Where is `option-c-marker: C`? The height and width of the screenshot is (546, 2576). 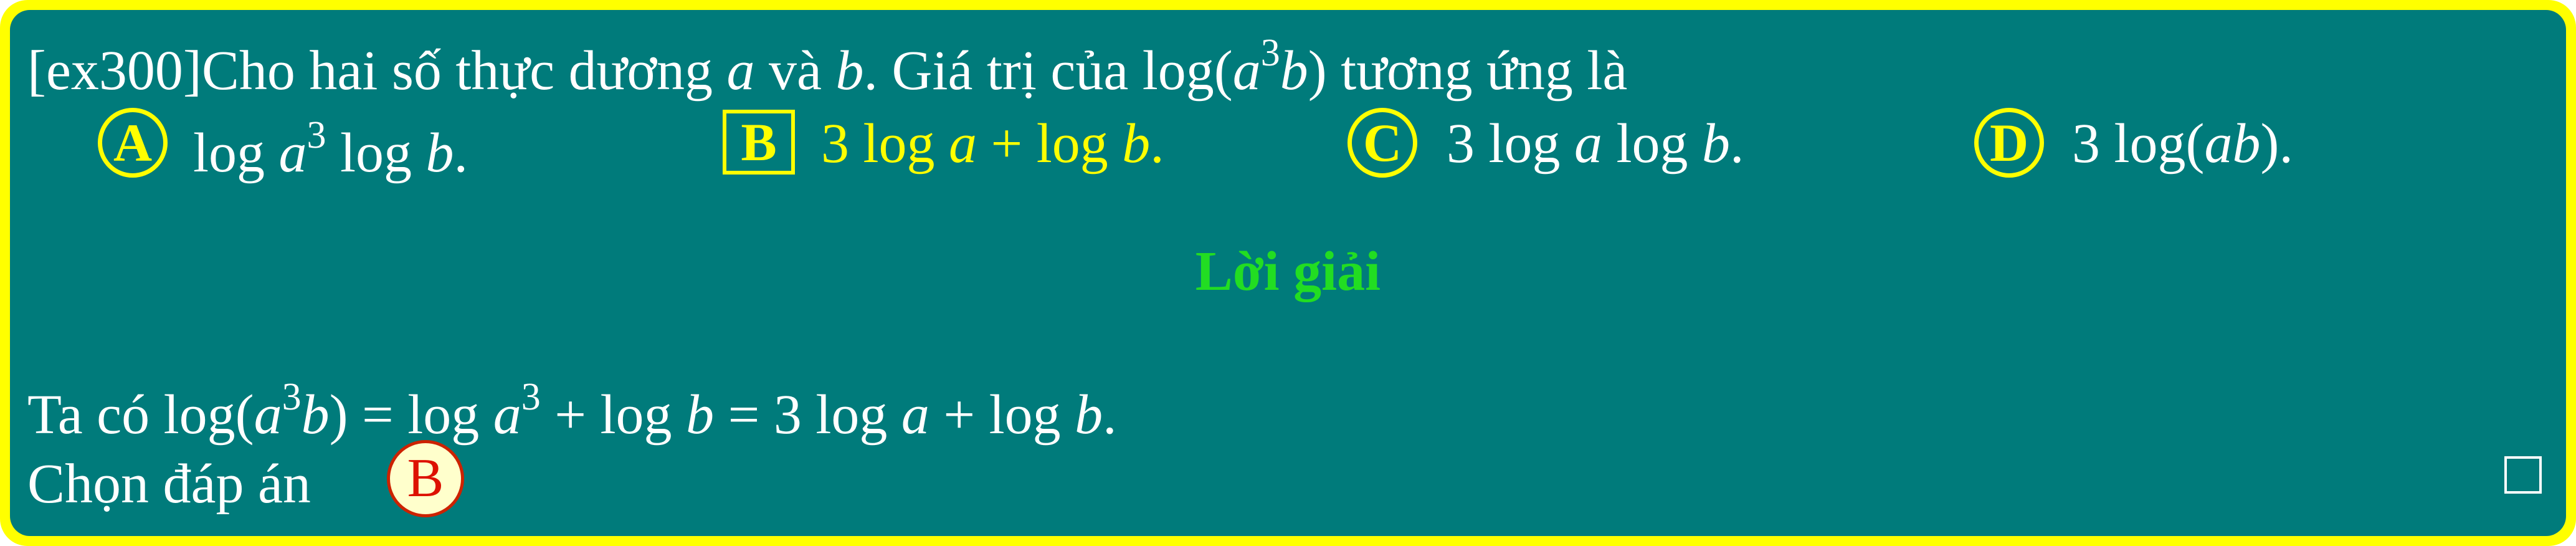 option-c-marker: C is located at coordinates (1382, 143).